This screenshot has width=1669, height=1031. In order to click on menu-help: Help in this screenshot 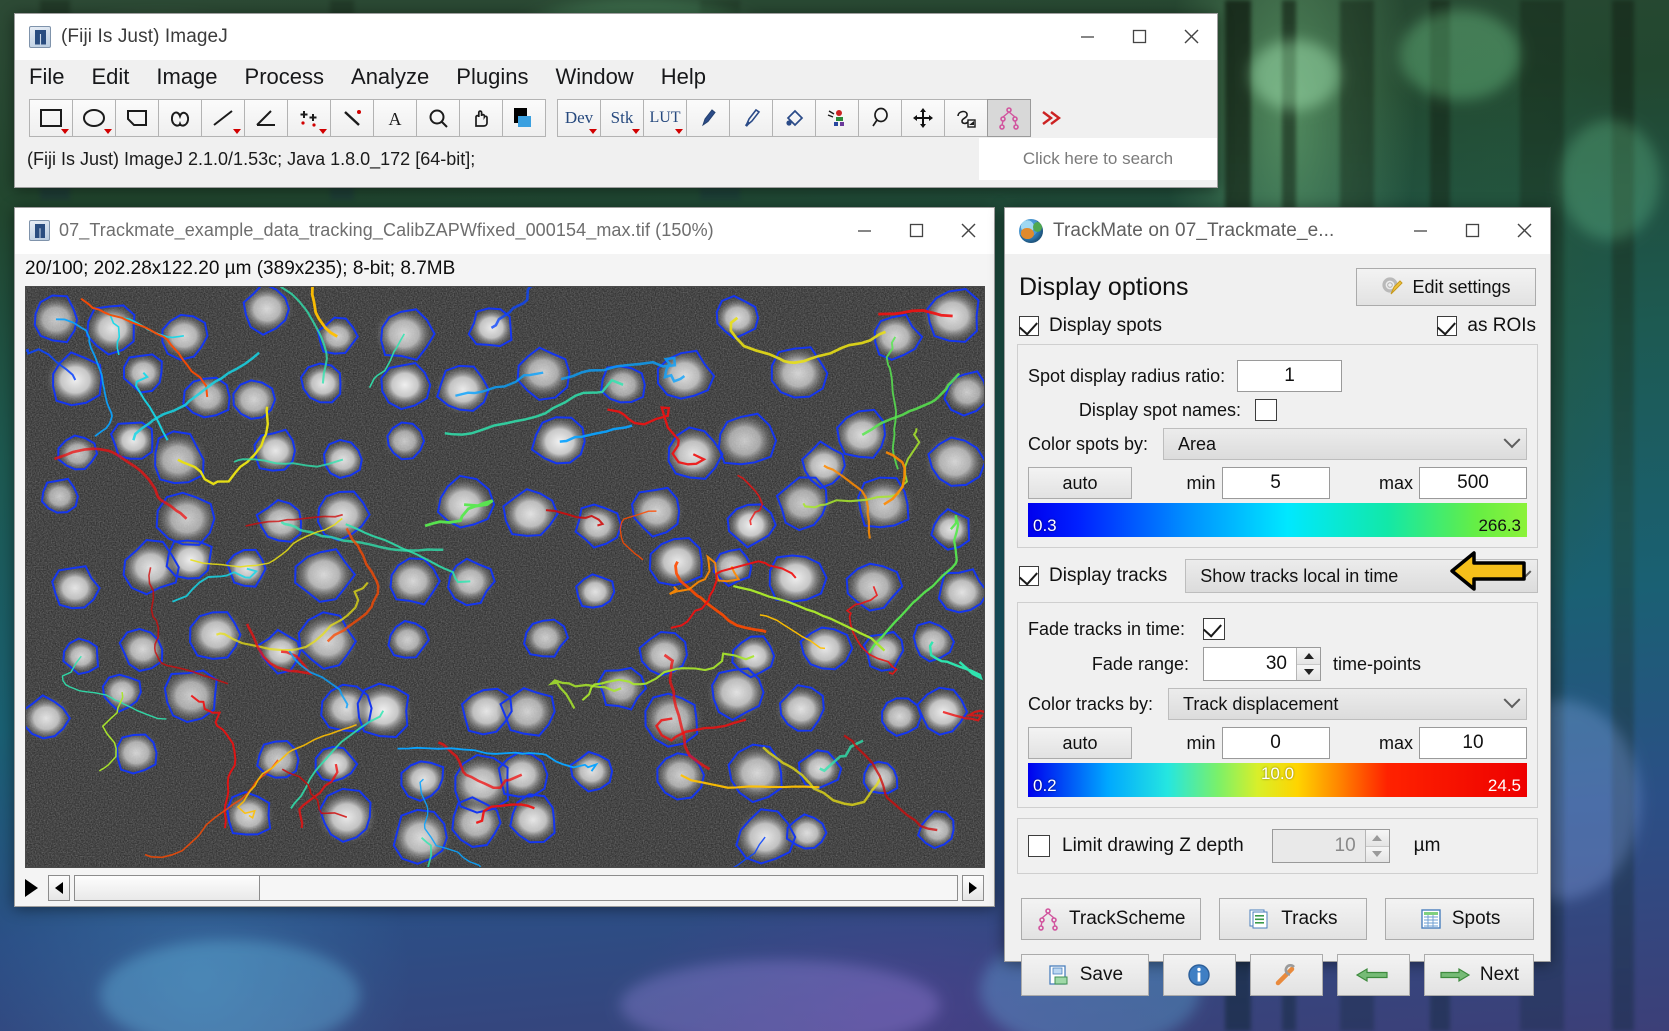, I will do `click(683, 77)`.